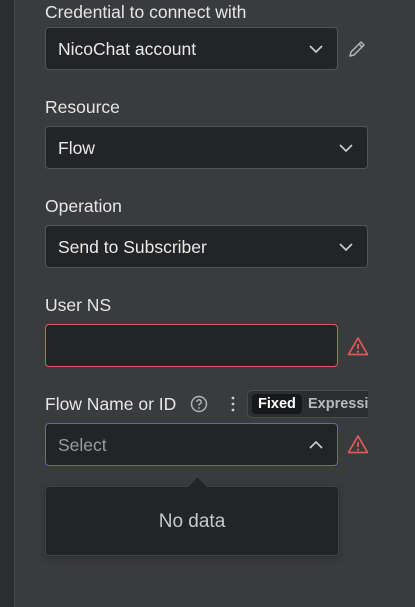 The height and width of the screenshot is (607, 415). Describe the element at coordinates (316, 444) in the screenshot. I see `chevron-up-icon` at that location.